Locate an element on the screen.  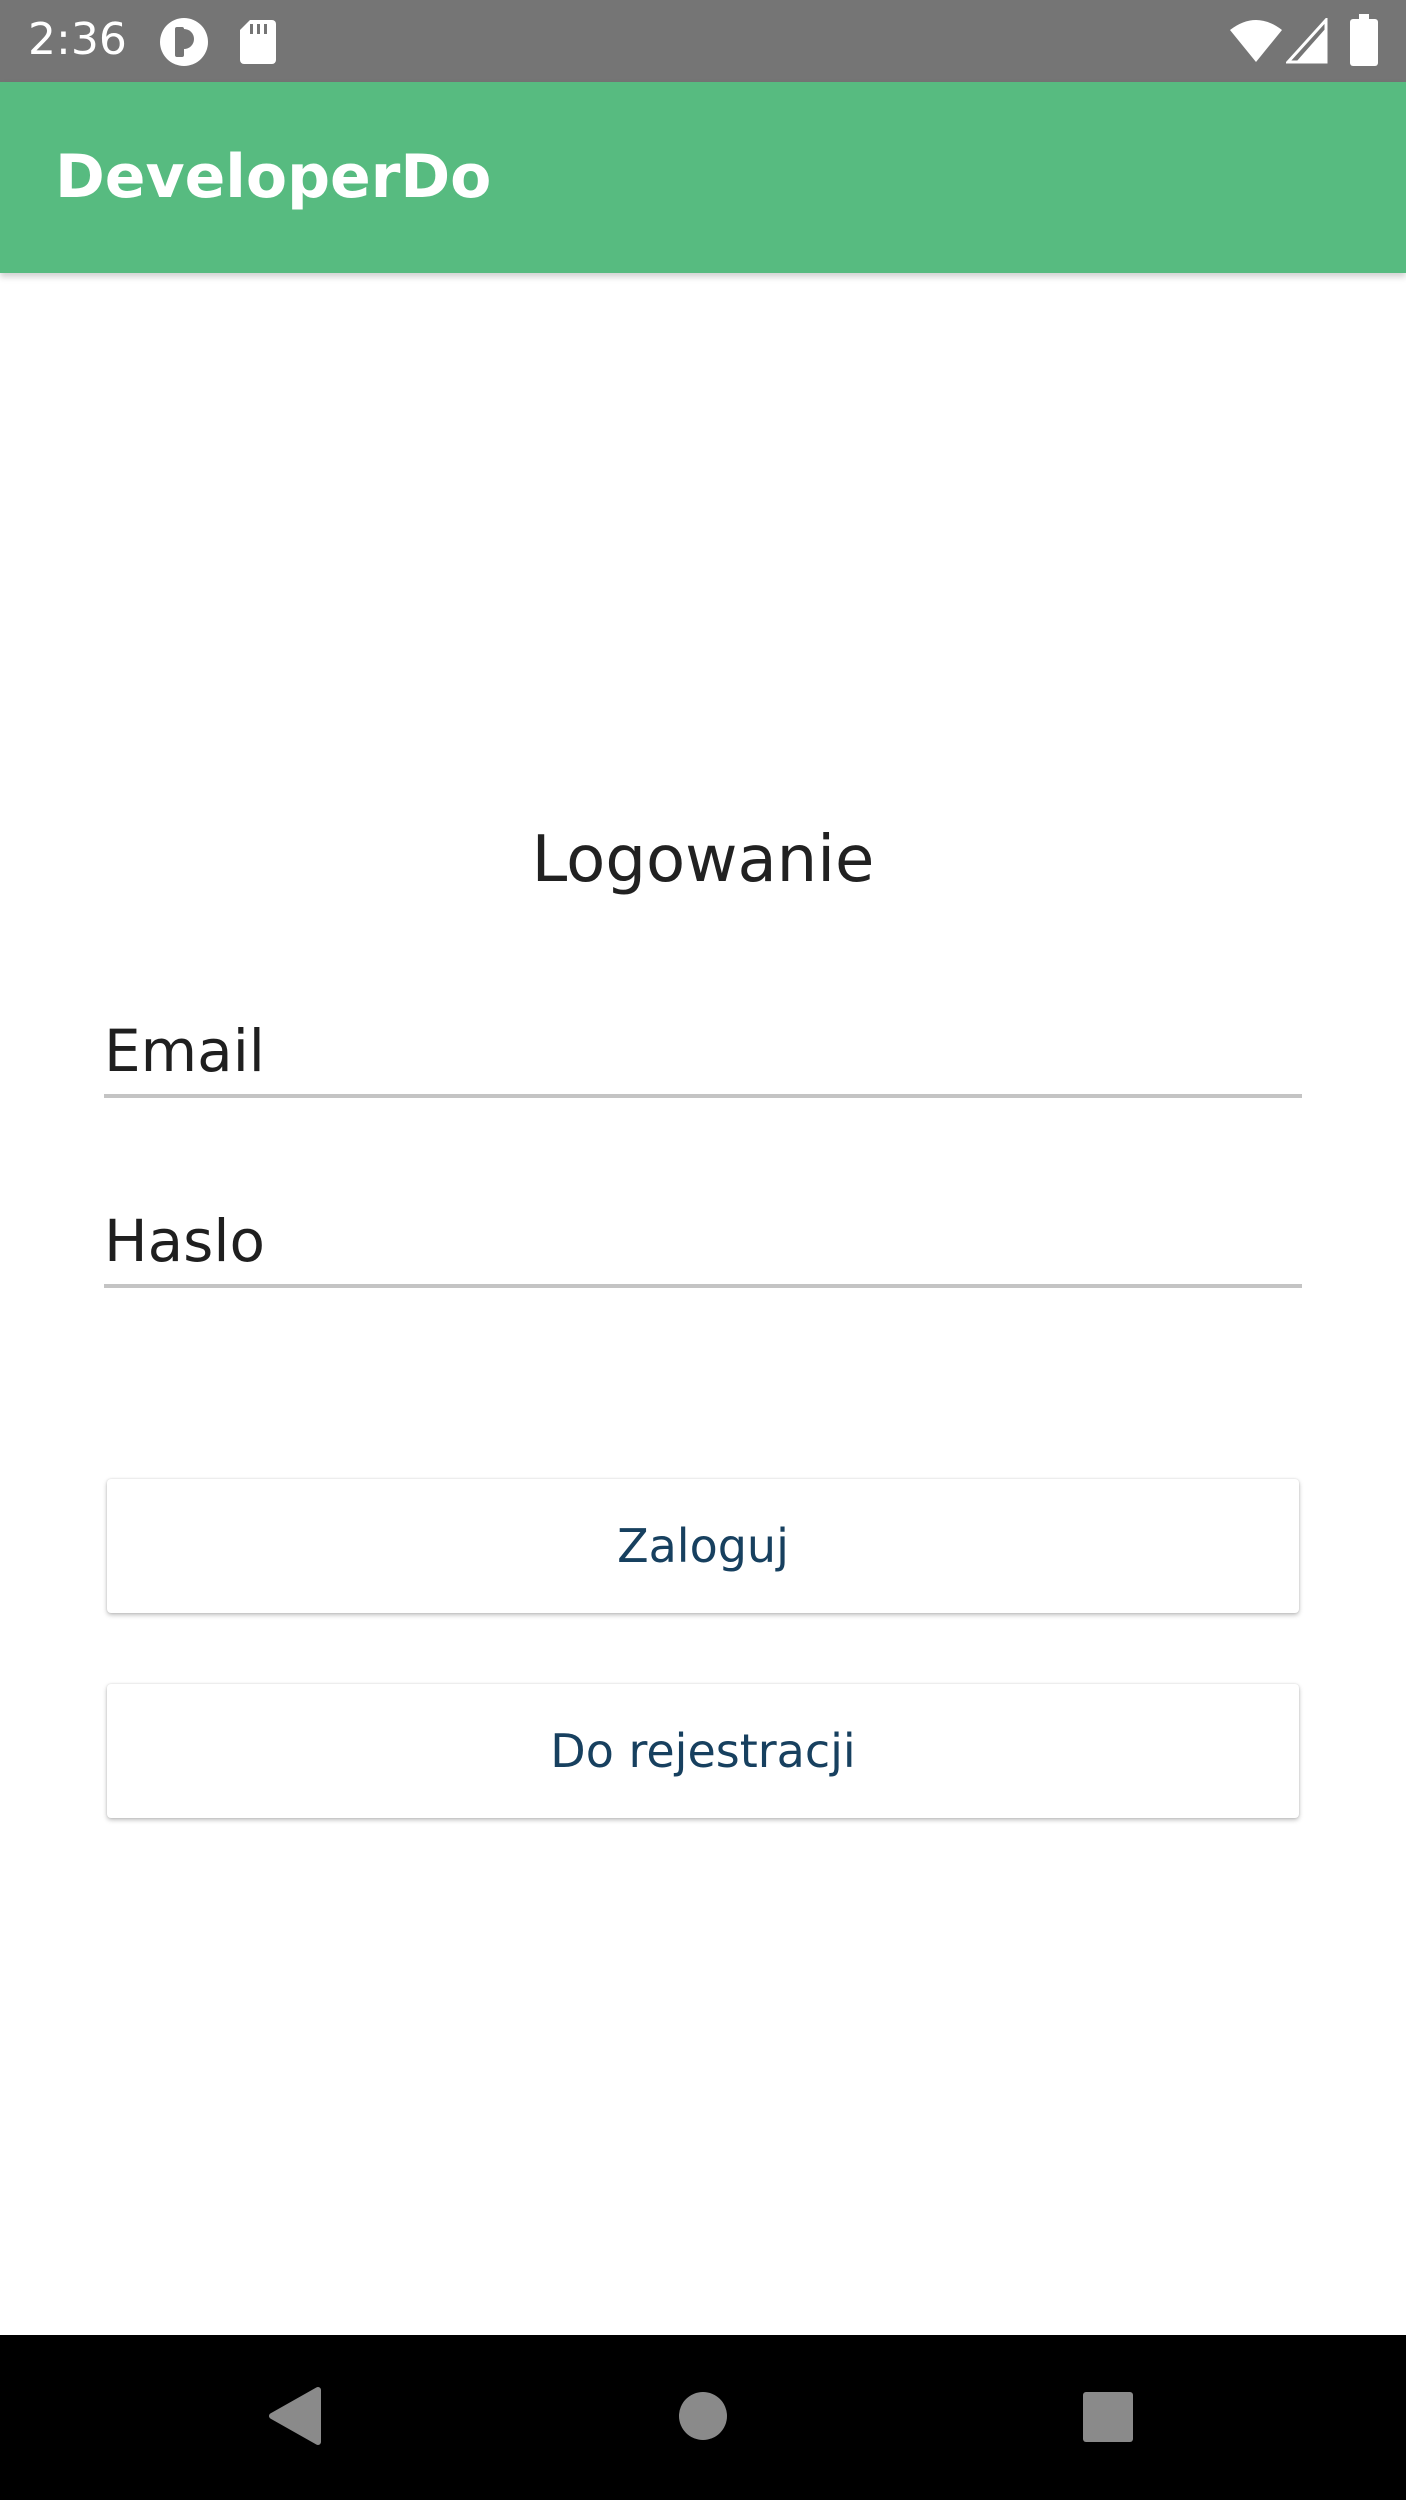
home-icon is located at coordinates (703, 2416).